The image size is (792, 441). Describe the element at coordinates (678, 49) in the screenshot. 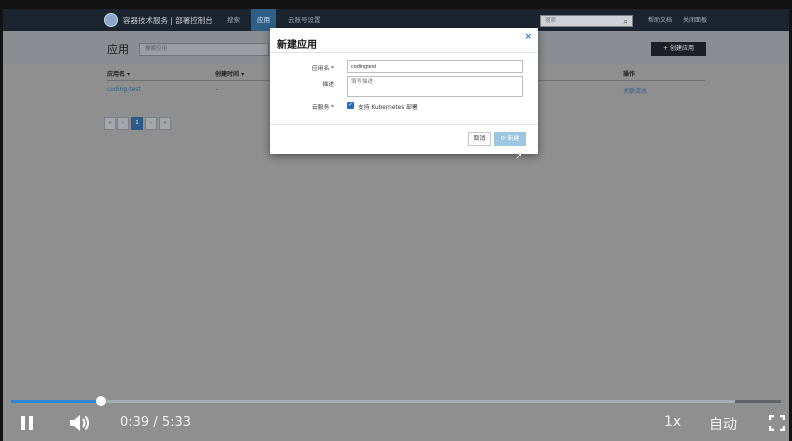

I see `create-app-button: + 创建应用` at that location.